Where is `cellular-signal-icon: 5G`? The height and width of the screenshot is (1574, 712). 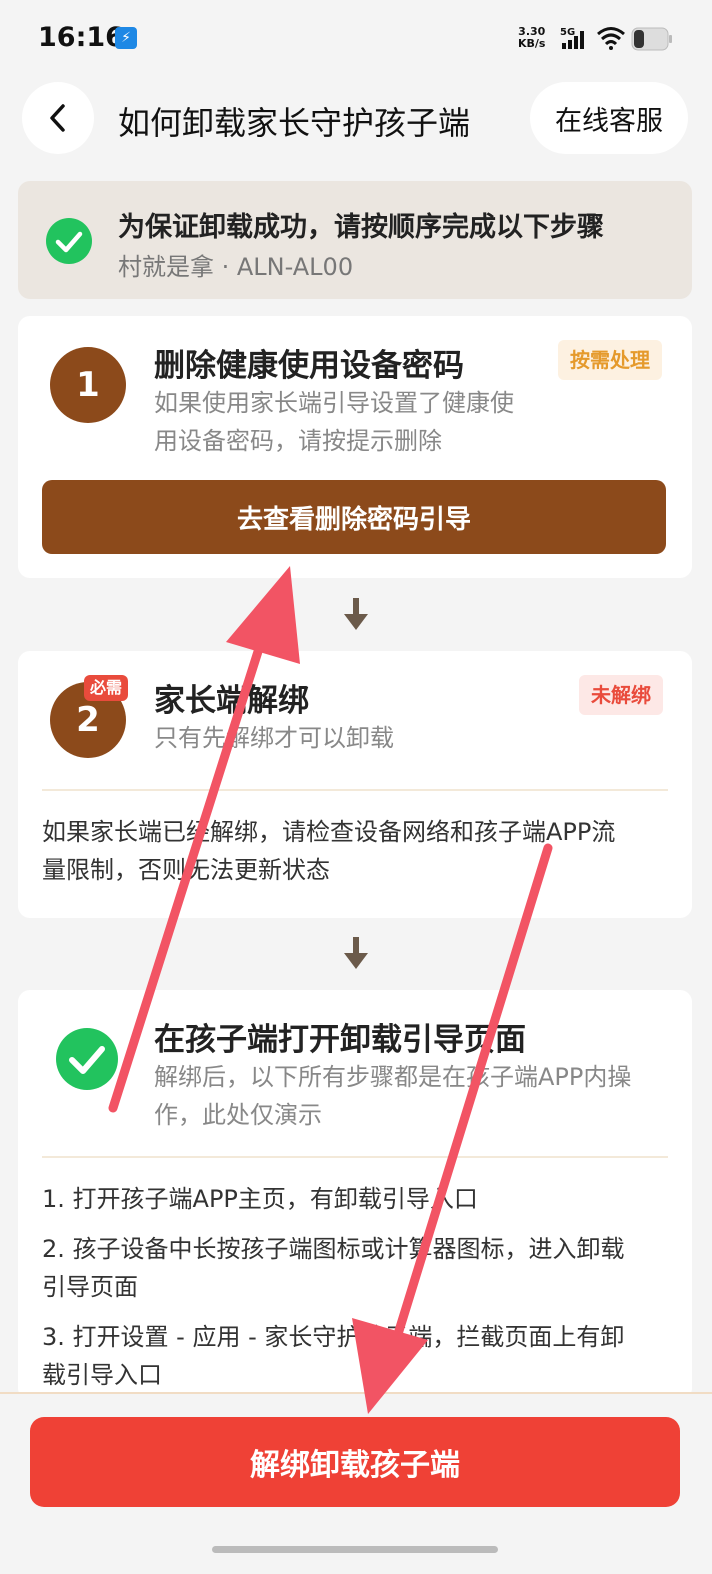 cellular-signal-icon: 5G is located at coordinates (572, 38).